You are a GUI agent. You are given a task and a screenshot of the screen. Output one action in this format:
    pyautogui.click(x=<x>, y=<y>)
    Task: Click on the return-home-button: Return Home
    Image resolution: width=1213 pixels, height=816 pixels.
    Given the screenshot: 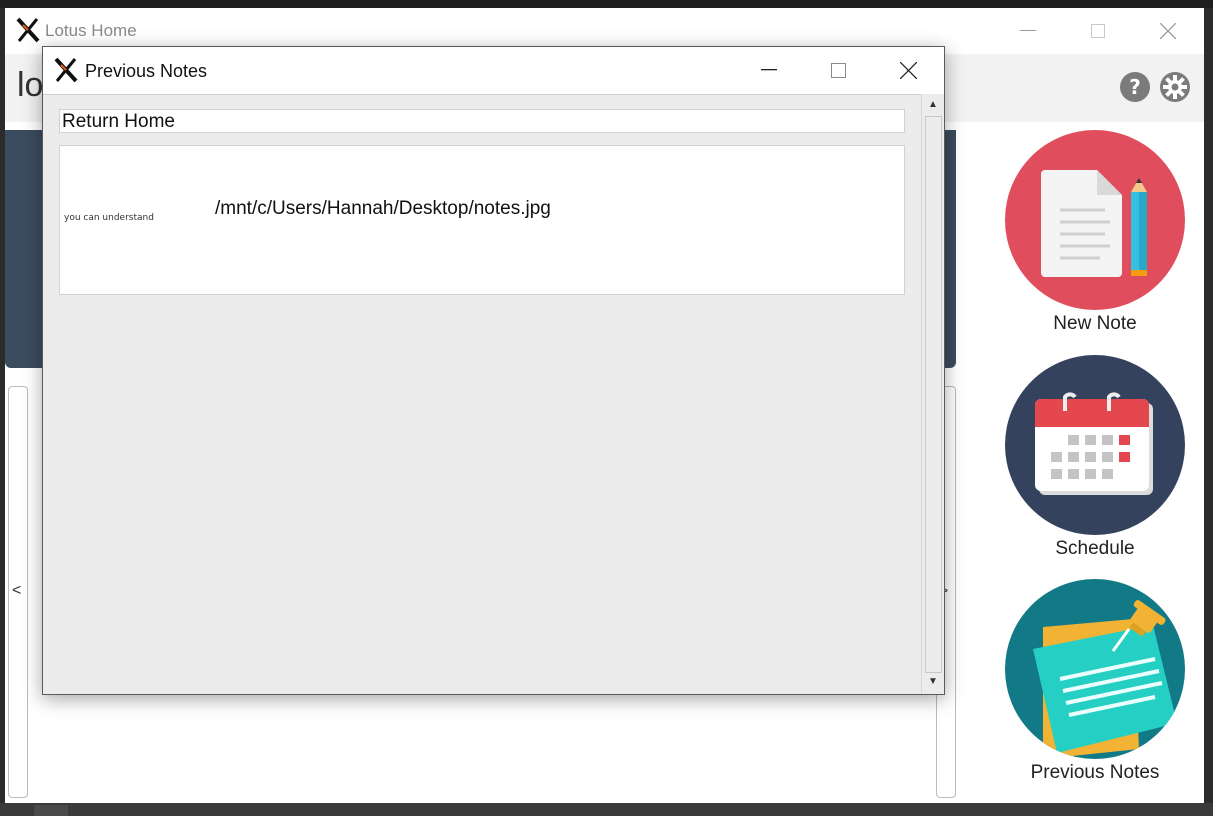 What is the action you would take?
    pyautogui.click(x=482, y=121)
    